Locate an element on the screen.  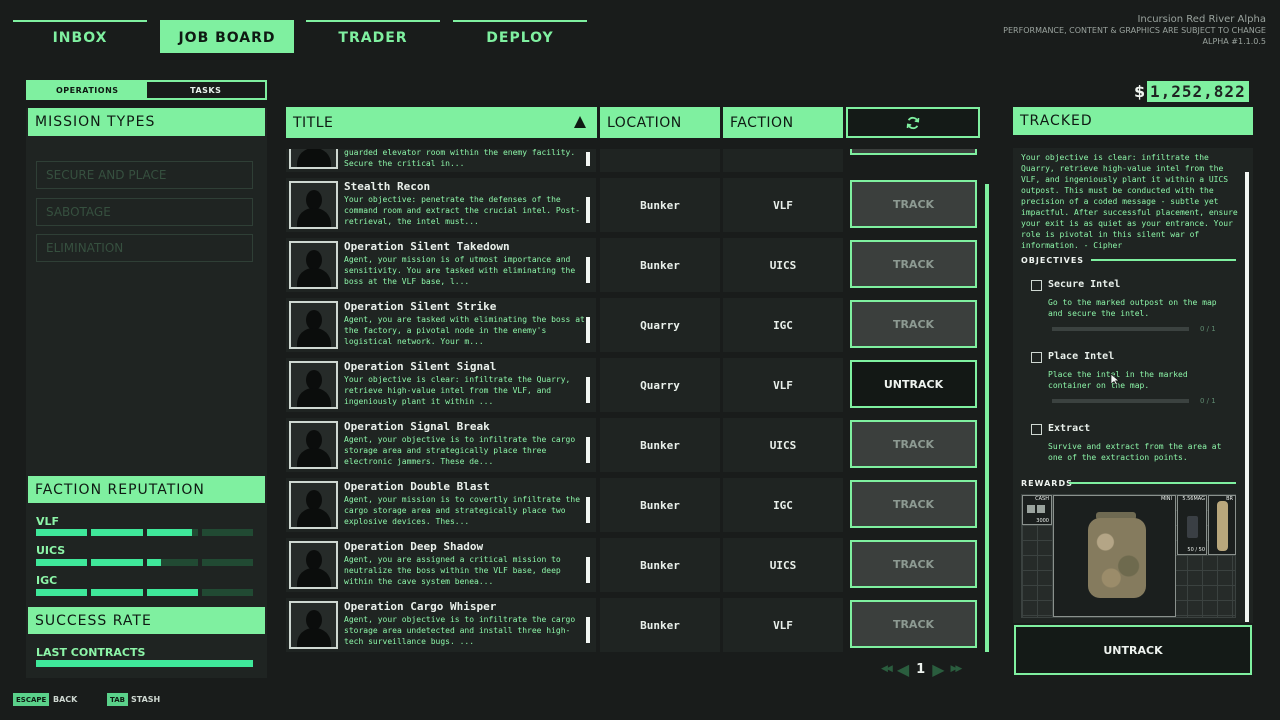
row-location-cell: Quarry is located at coordinates (660, 385).